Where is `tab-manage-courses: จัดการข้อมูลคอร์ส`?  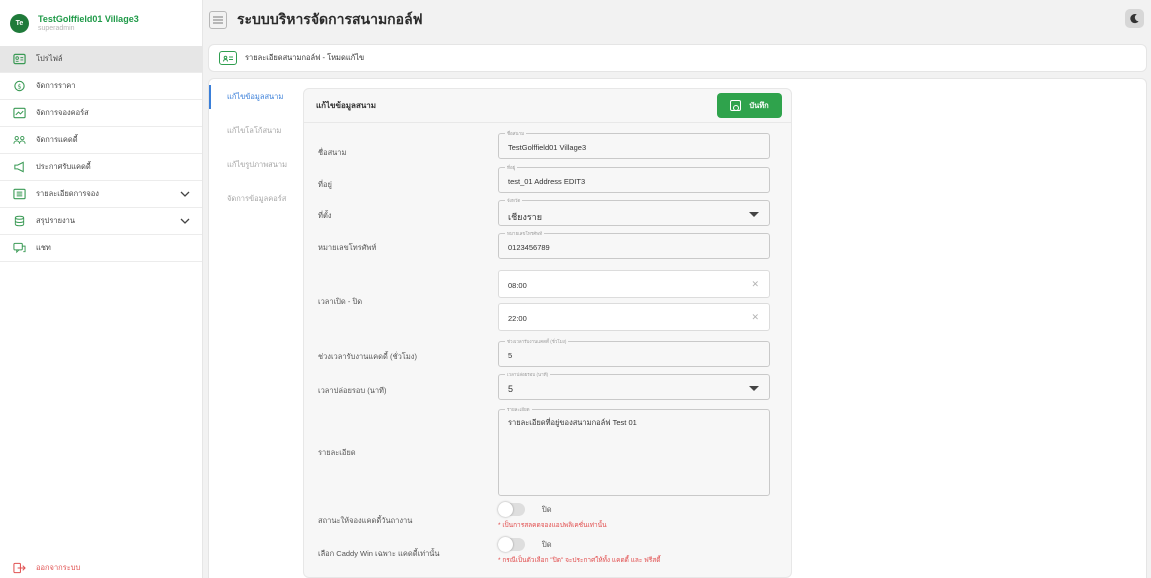 tab-manage-courses: จัดการข้อมูลคอร์ส is located at coordinates (254, 199).